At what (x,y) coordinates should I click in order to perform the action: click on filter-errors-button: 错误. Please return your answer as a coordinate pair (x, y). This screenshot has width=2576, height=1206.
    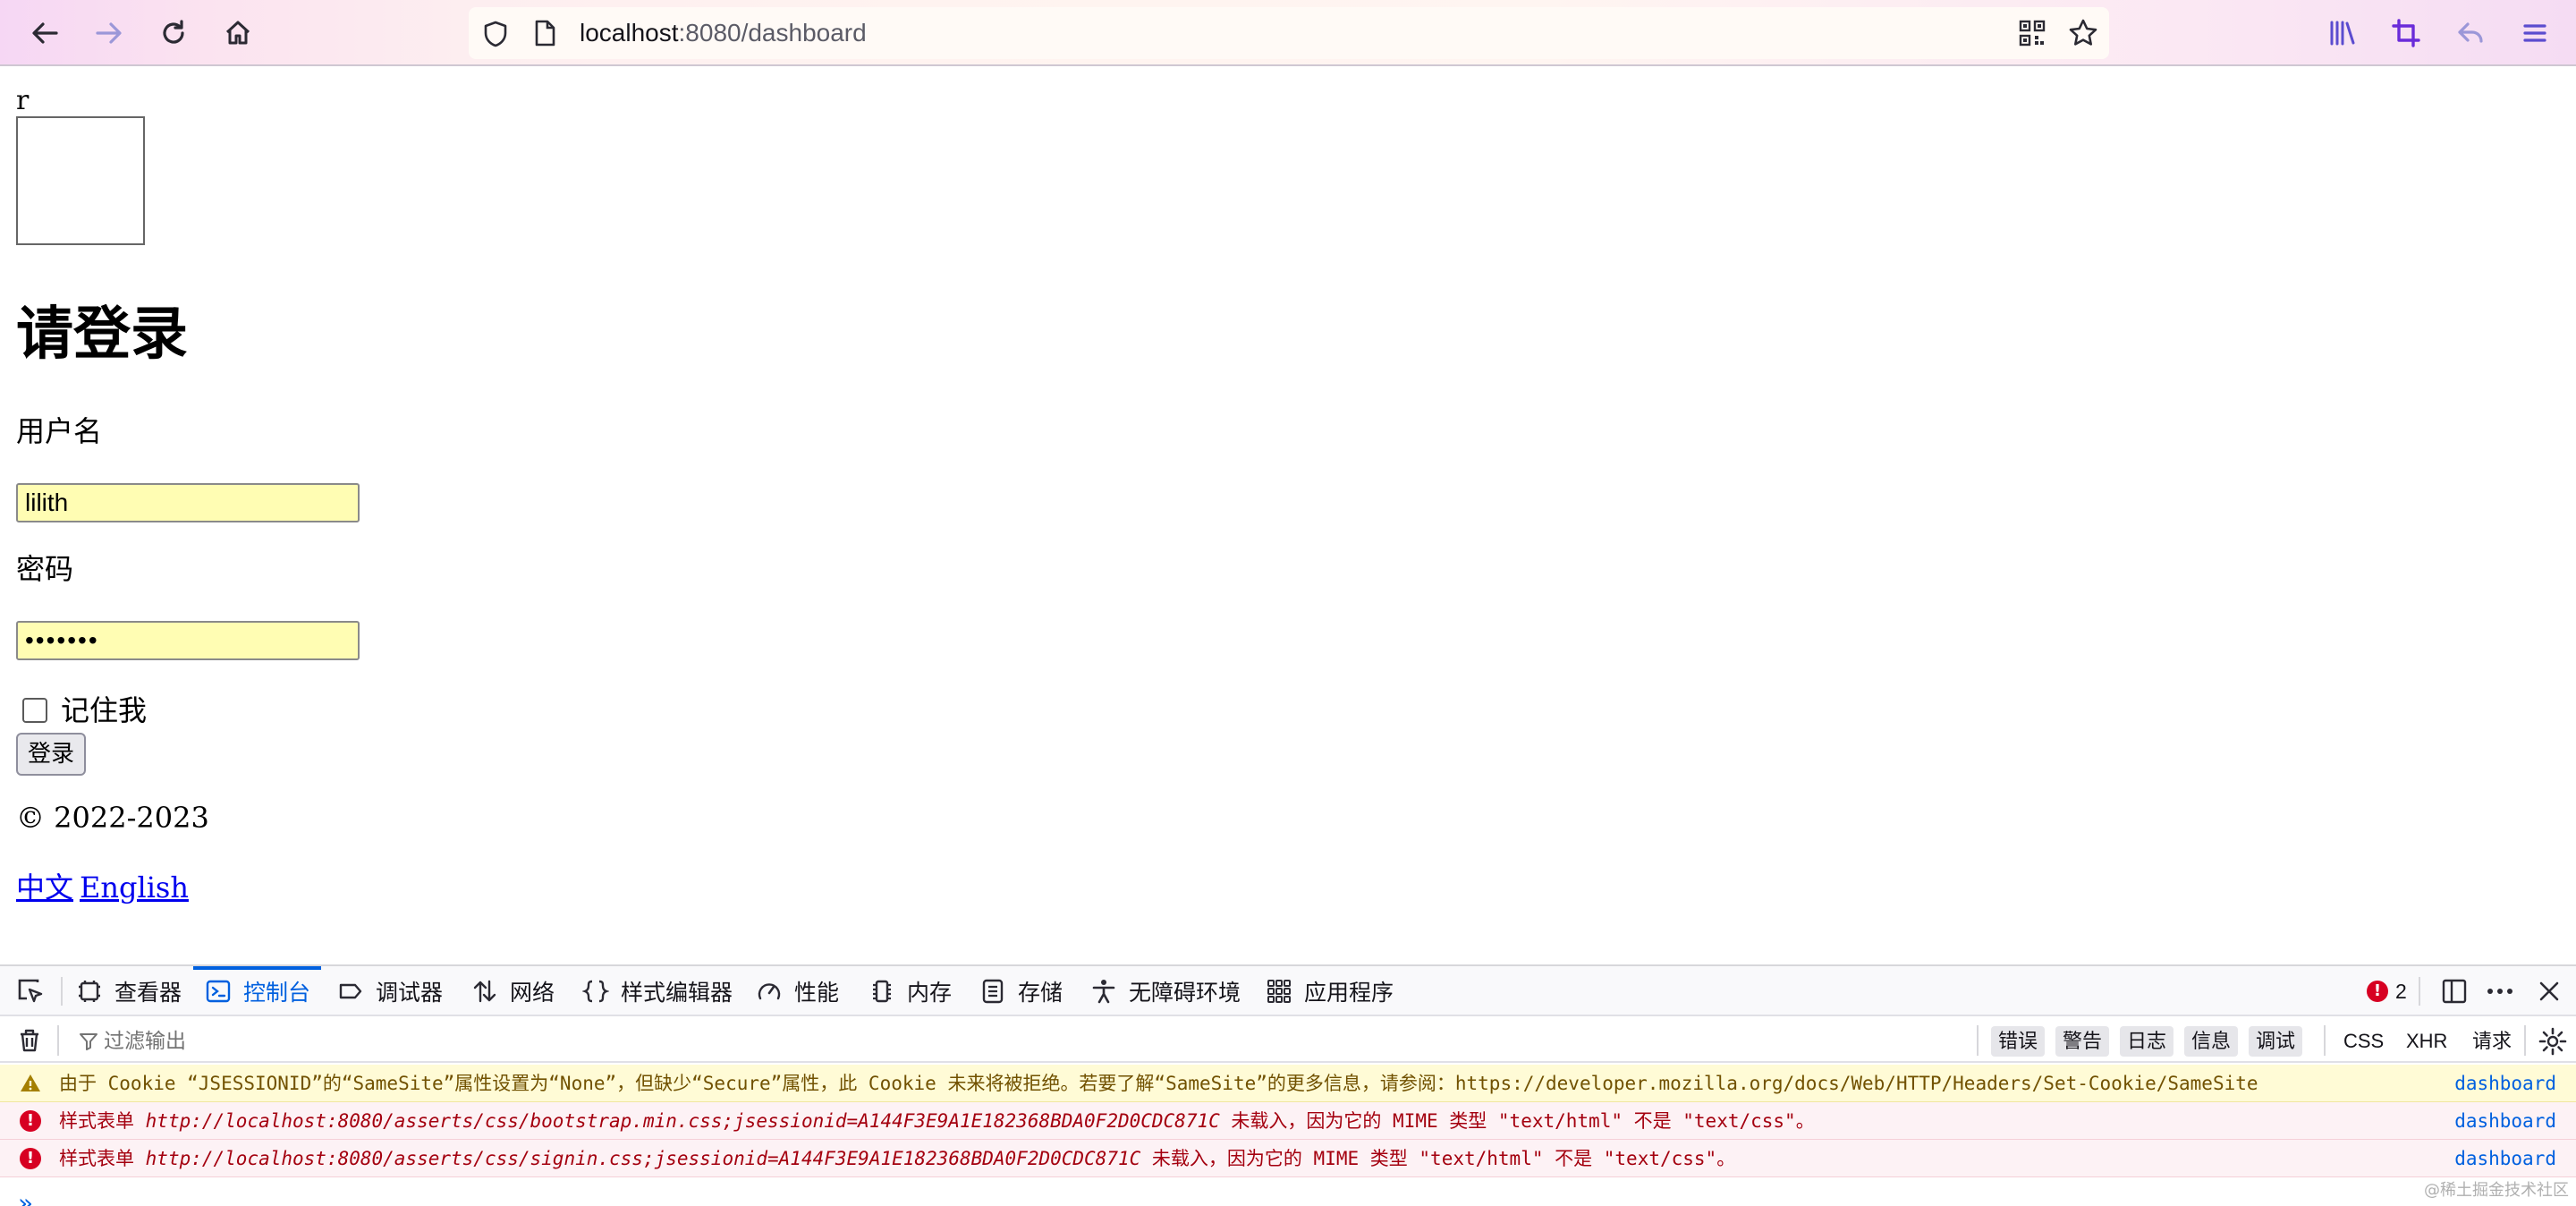
    Looking at the image, I should click on (2018, 1041).